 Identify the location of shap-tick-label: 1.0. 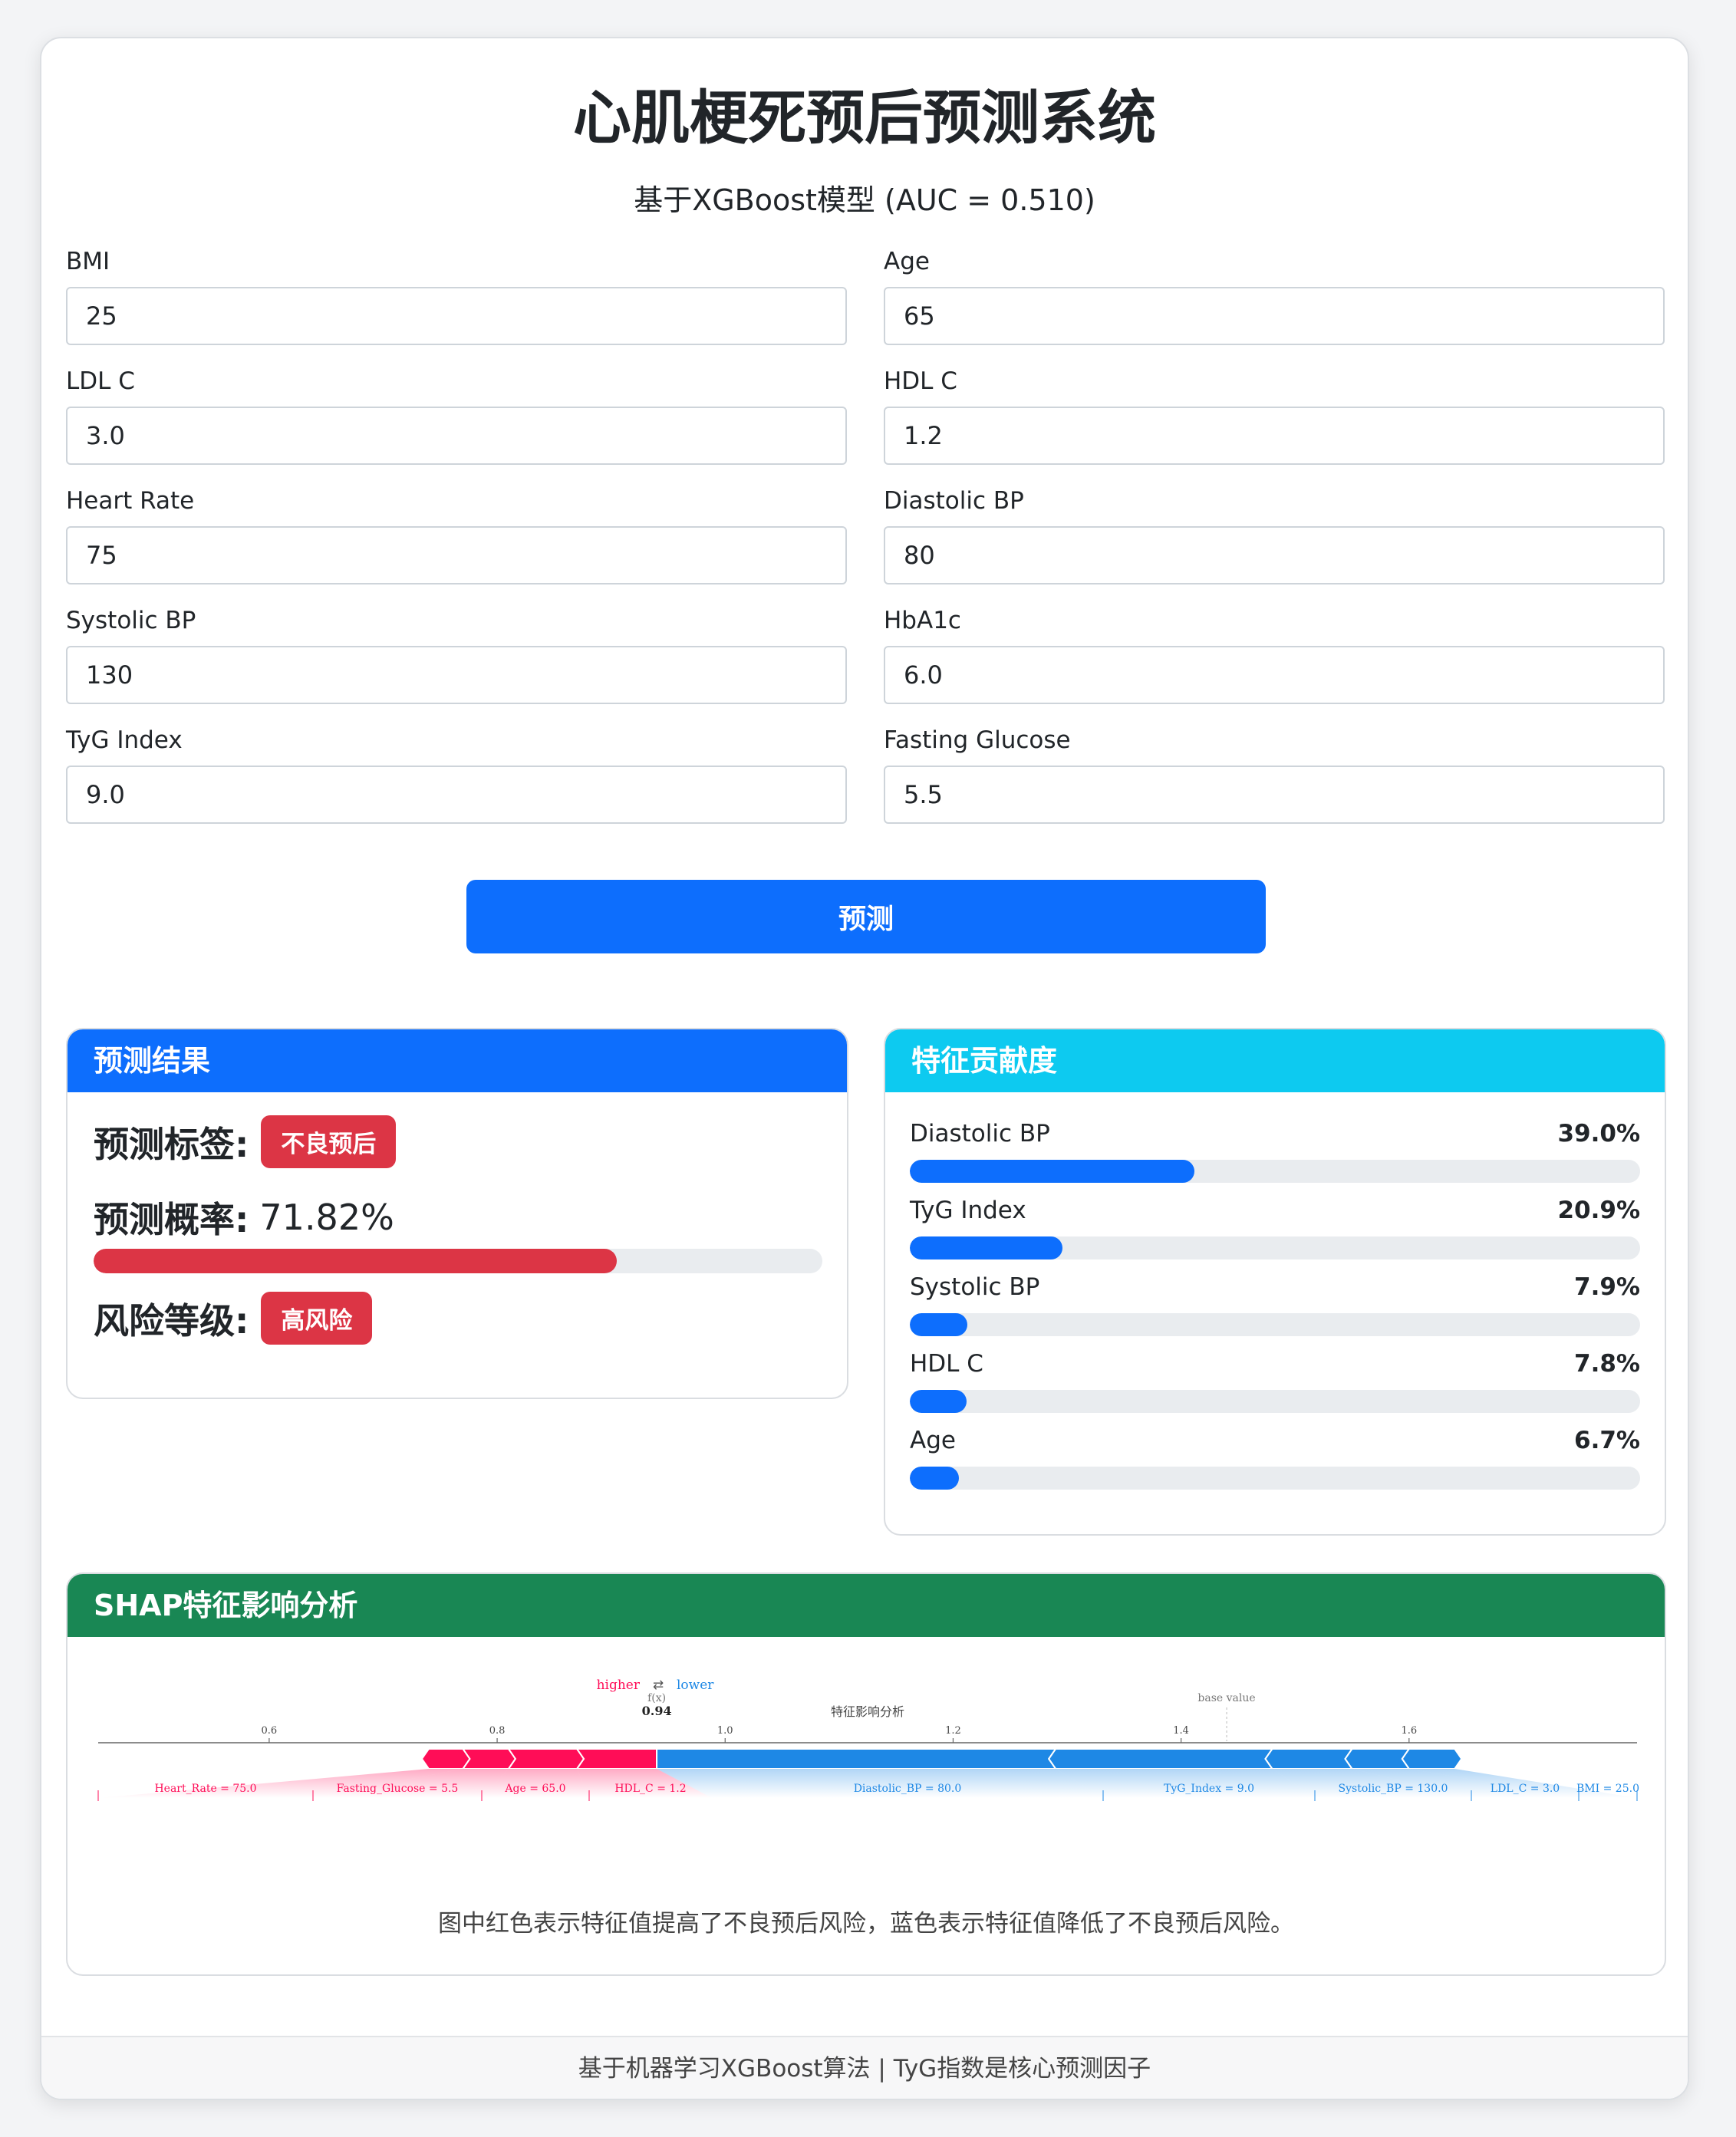
(725, 1731).